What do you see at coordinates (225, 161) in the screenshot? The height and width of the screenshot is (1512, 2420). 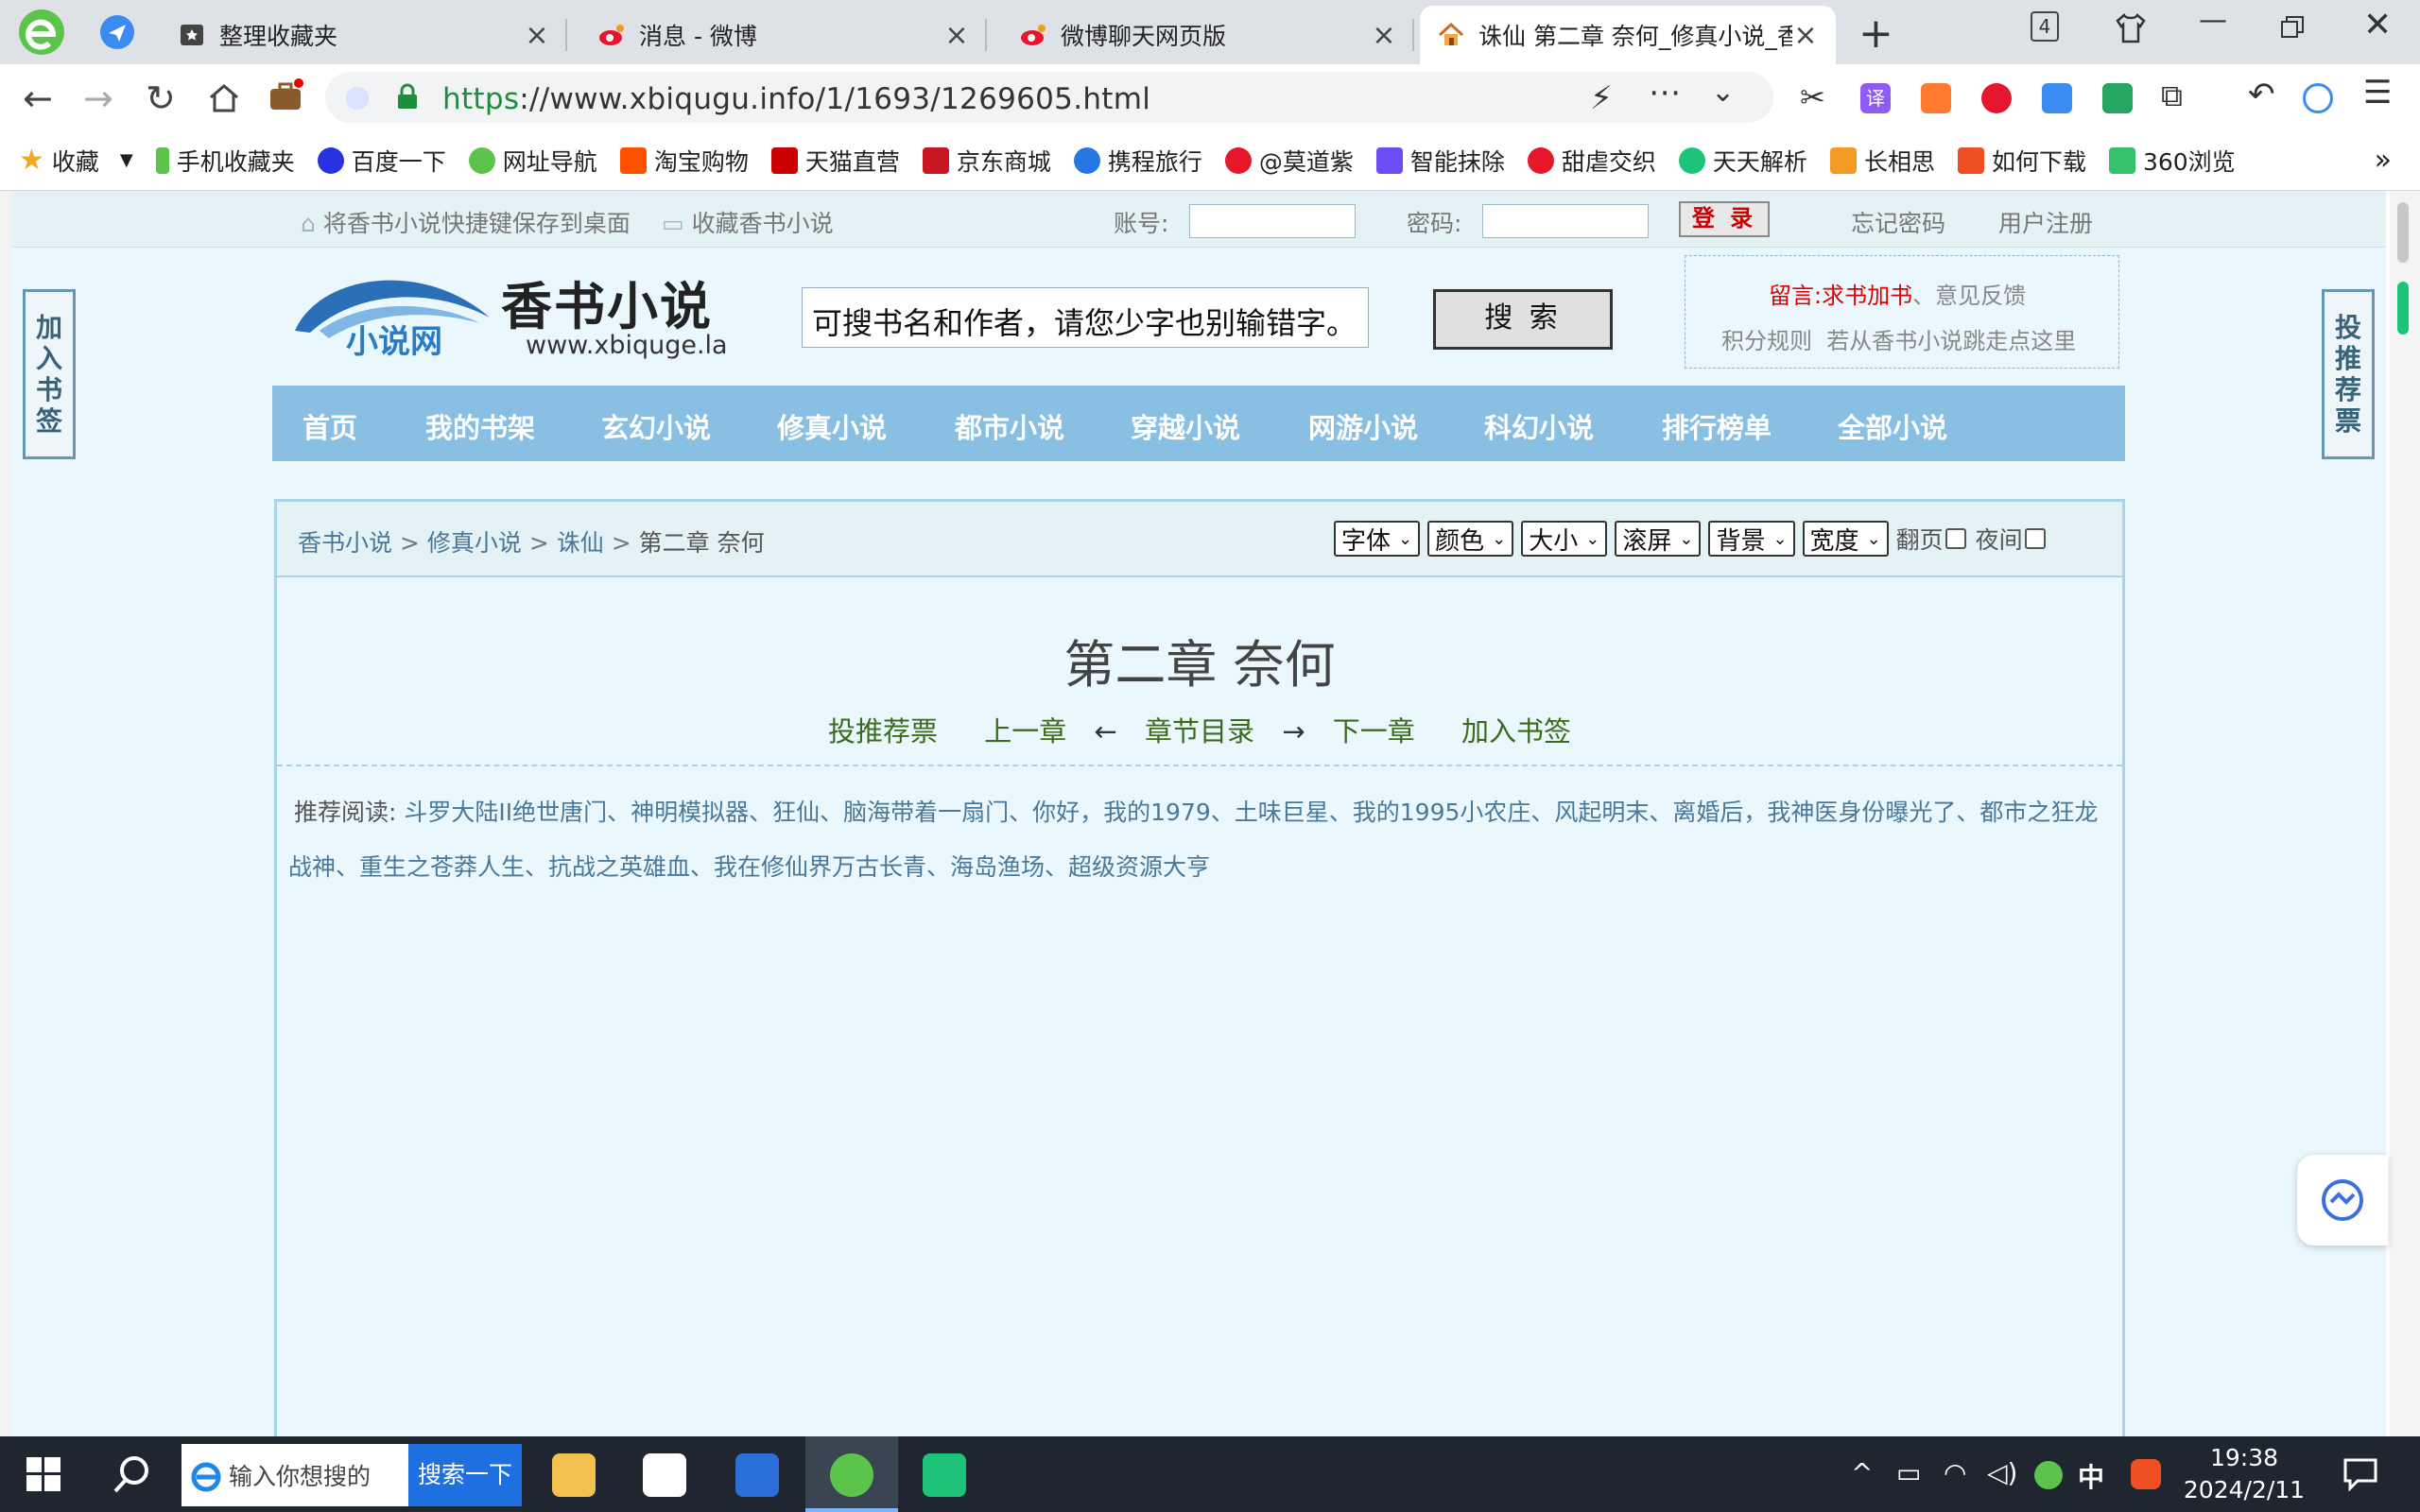 I see `bookmark-item: 手机收藏夹` at bounding box center [225, 161].